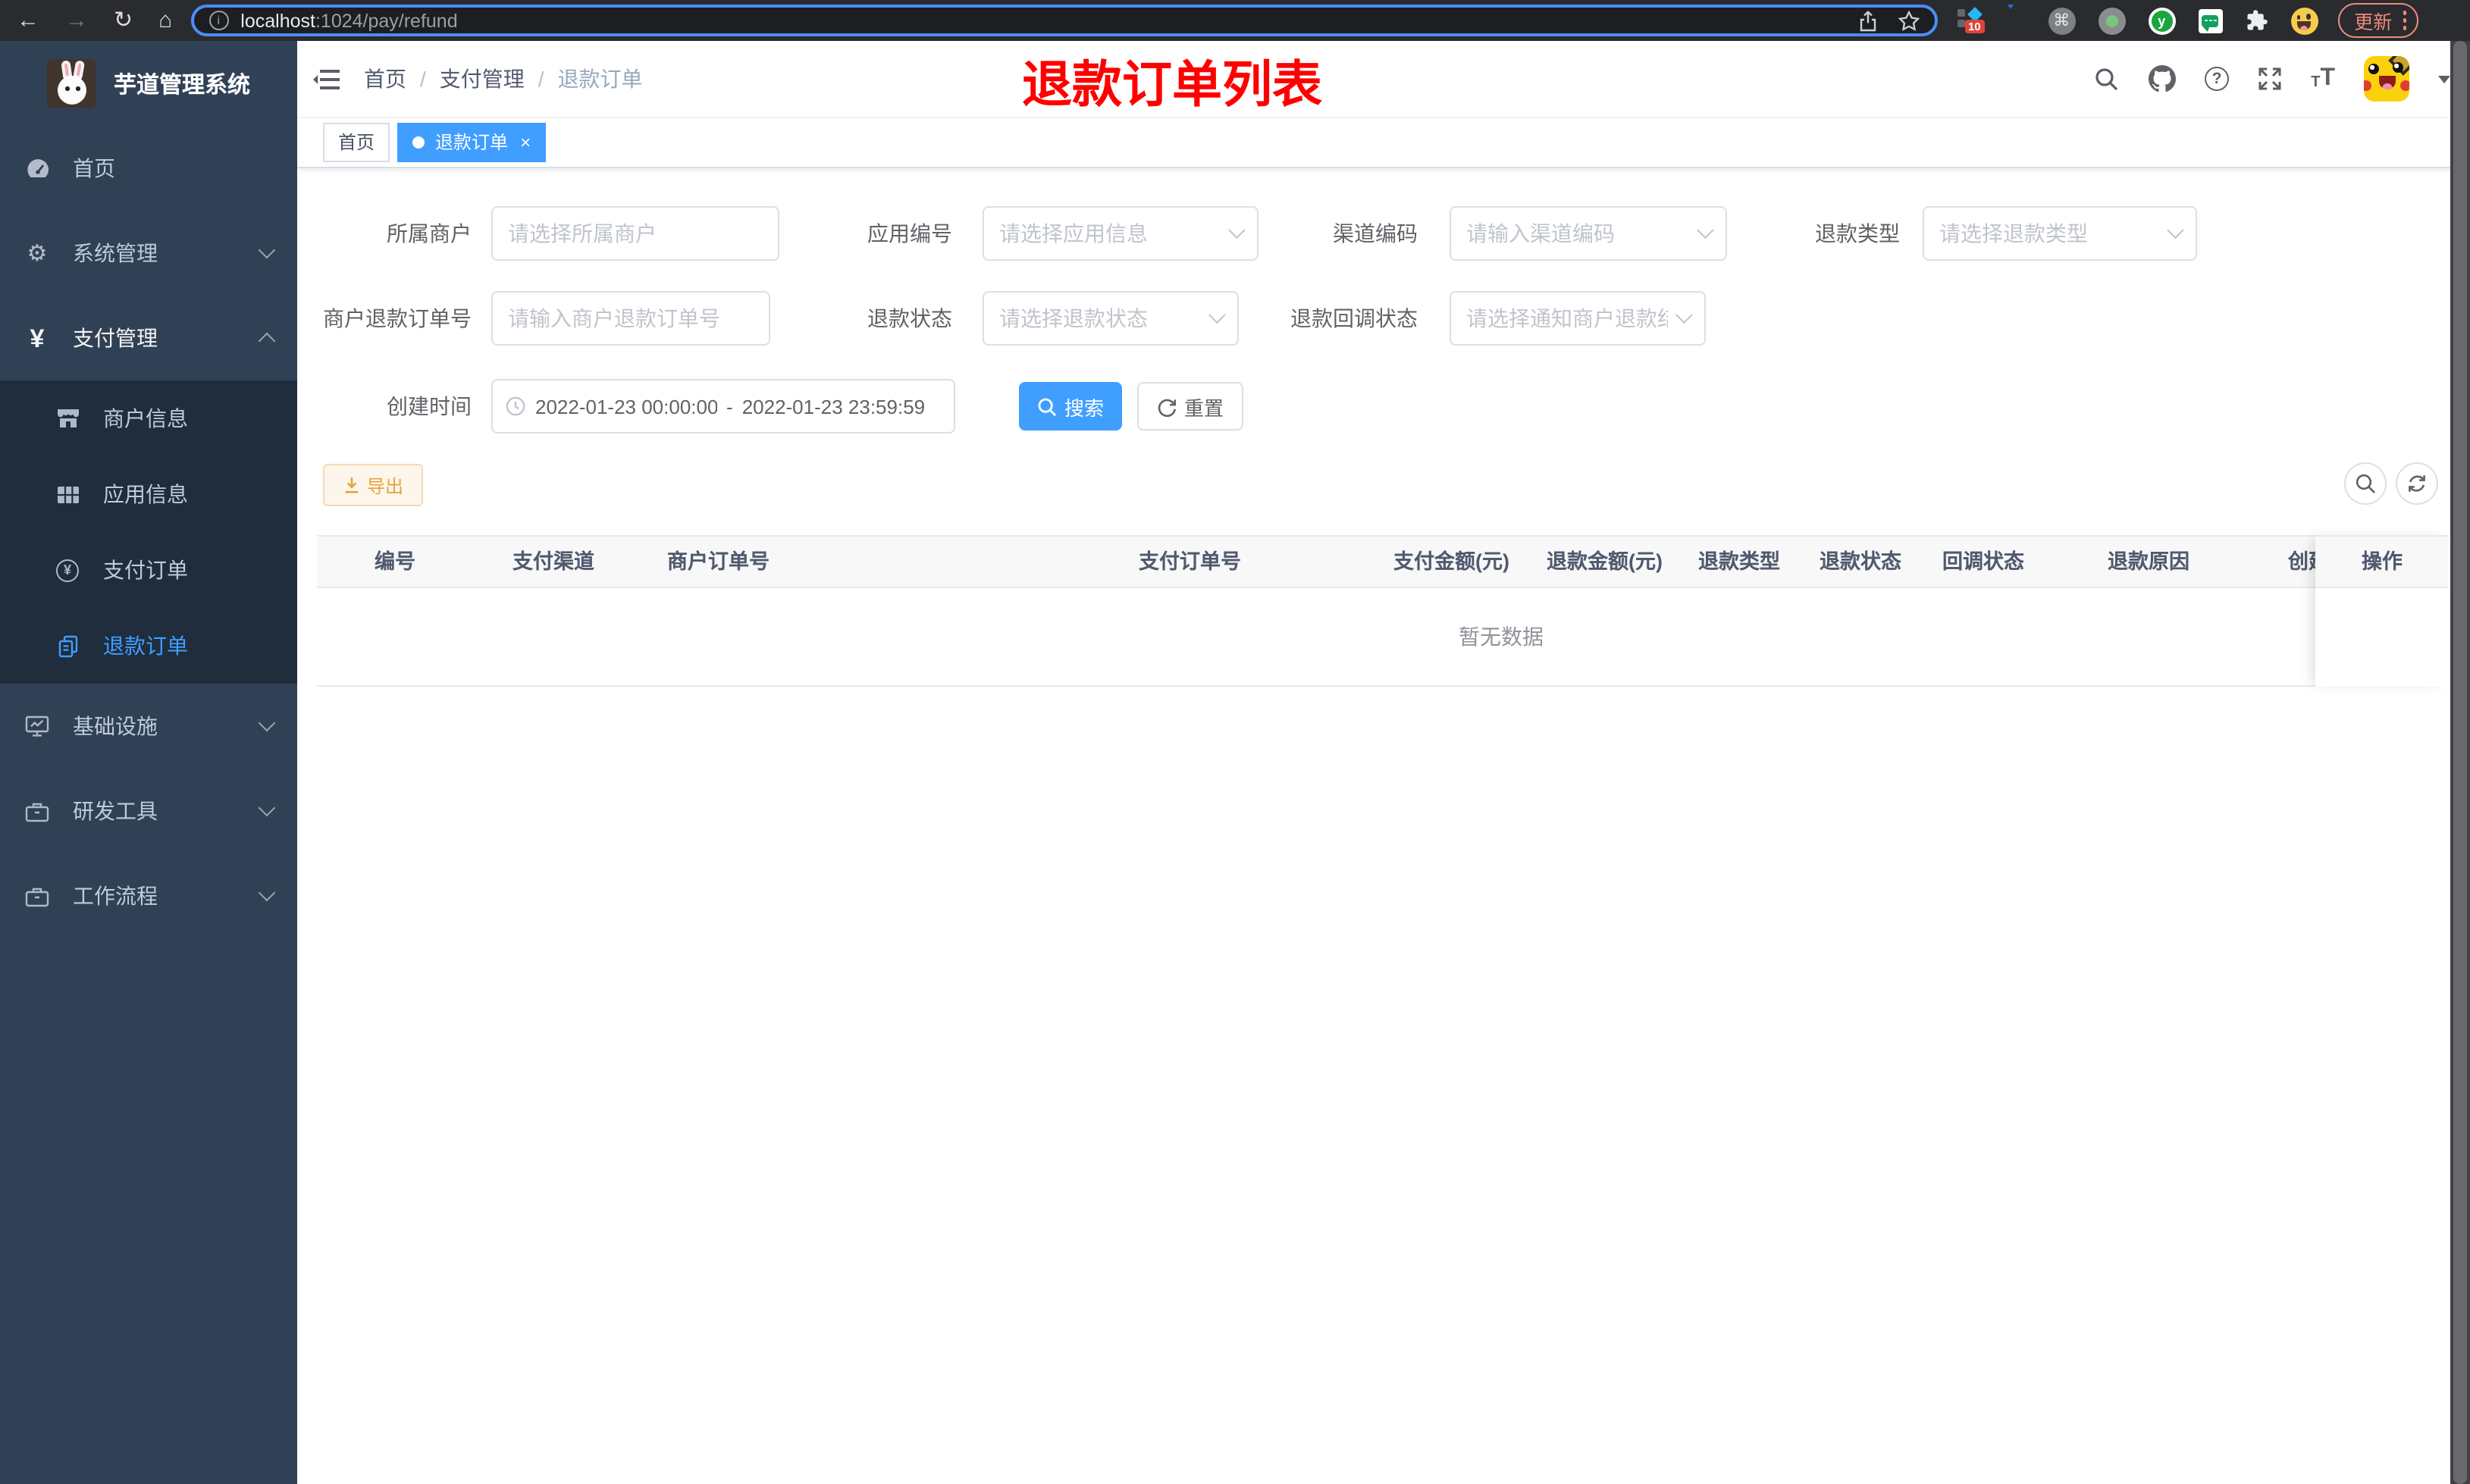  Describe the element at coordinates (324, 79) in the screenshot. I see `sidebar-collapse-icon` at that location.